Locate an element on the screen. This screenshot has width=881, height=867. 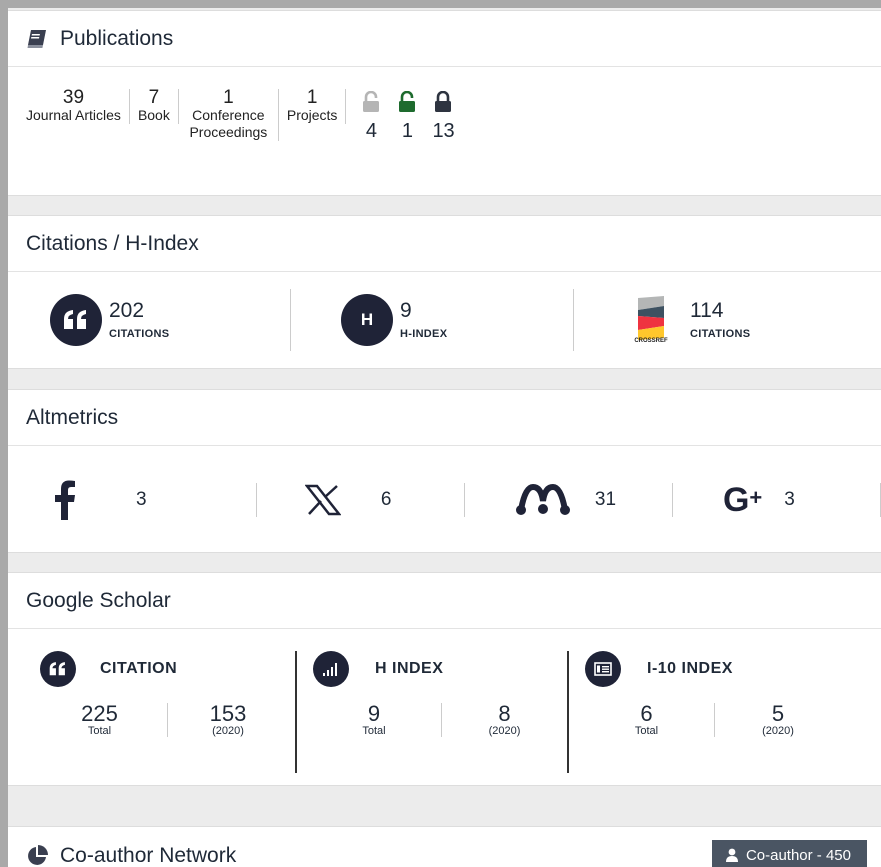
access-count: 13 is located at coordinates (443, 131).